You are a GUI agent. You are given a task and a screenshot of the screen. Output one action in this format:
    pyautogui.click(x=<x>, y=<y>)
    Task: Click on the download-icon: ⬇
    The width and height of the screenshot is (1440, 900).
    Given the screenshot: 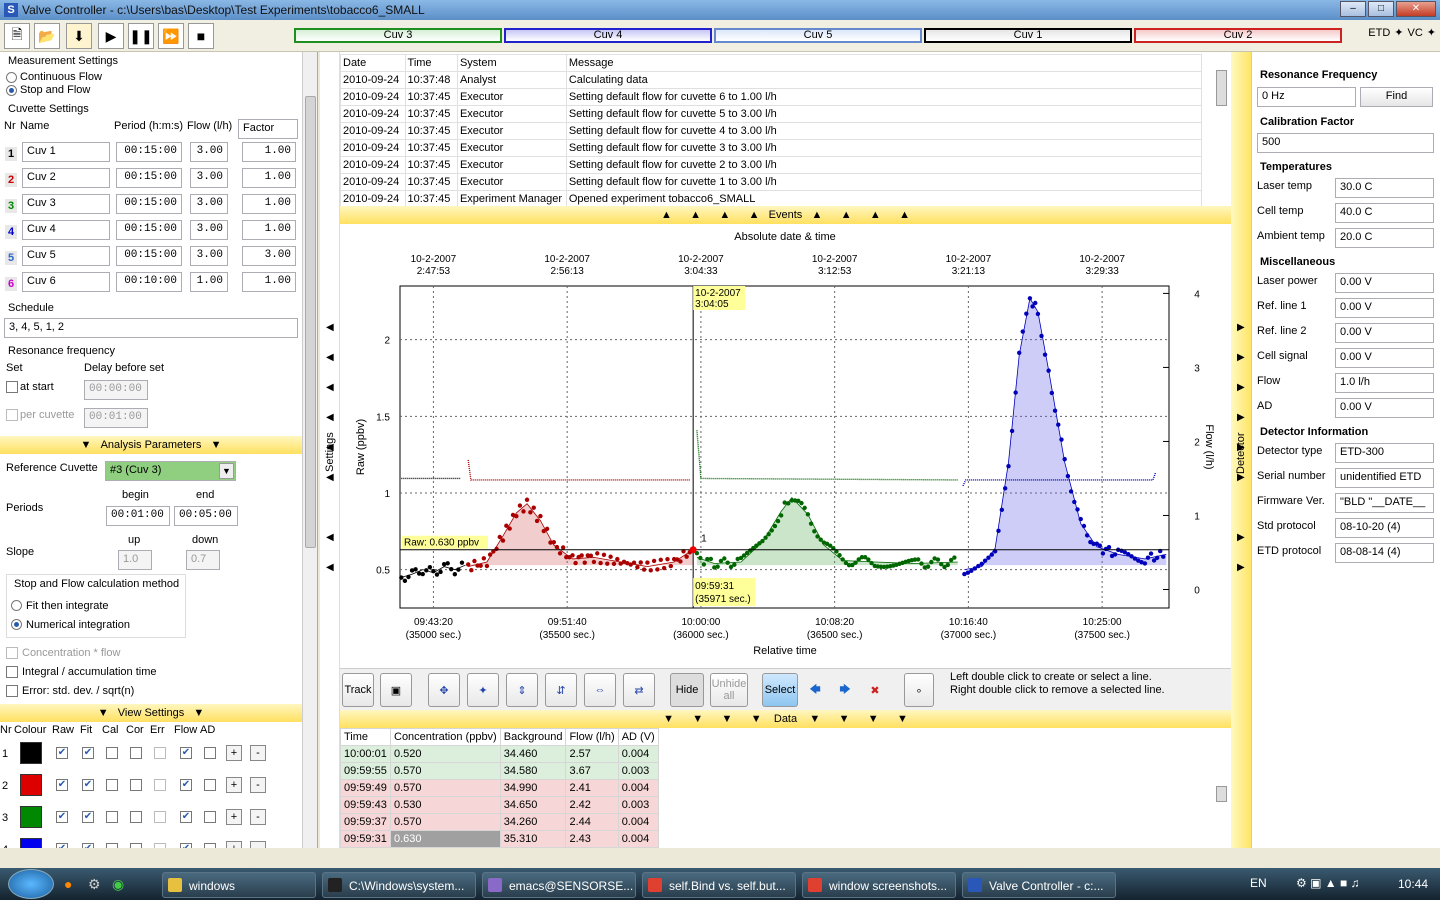 What is the action you would take?
    pyautogui.click(x=79, y=36)
    